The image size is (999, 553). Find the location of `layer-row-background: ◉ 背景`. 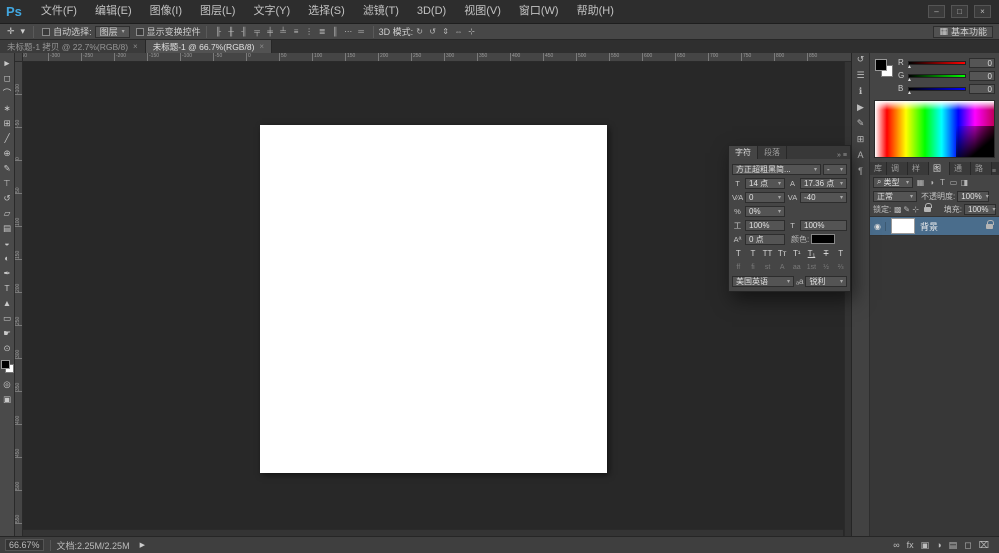

layer-row-background: ◉ 背景 is located at coordinates (934, 226).